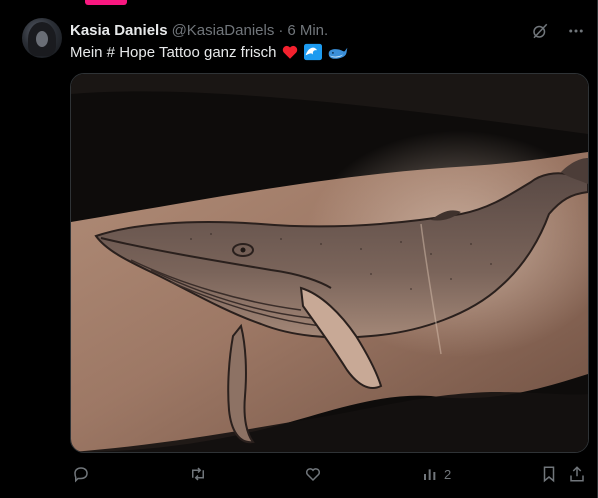  I want to click on whale-emoji, so click(338, 52).